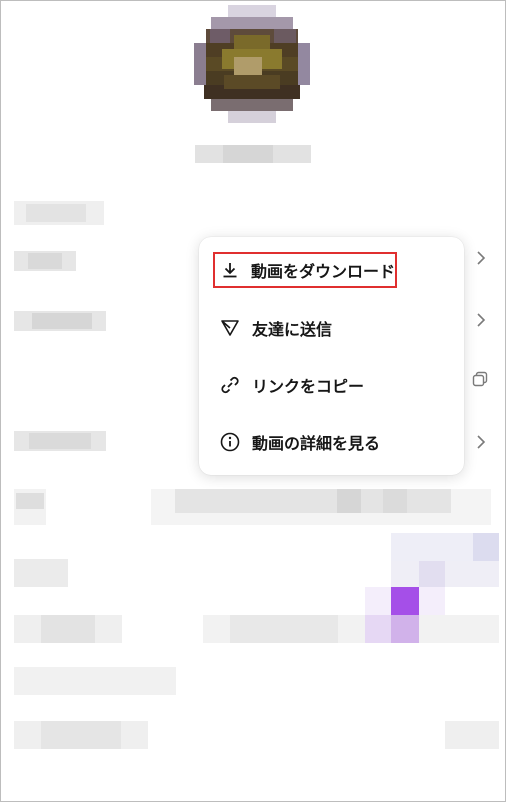  Describe the element at coordinates (230, 442) in the screenshot. I see `info-icon` at that location.